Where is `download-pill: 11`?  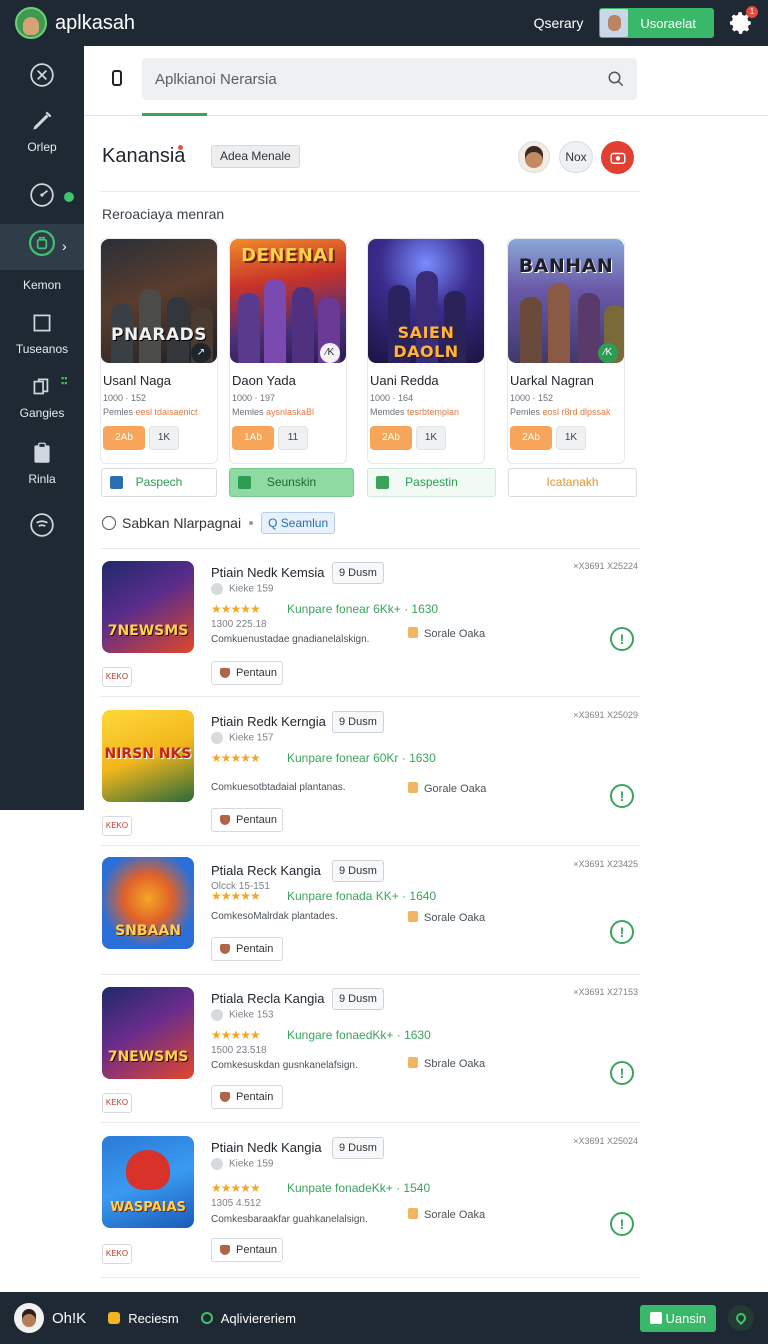
download-pill: 11 is located at coordinates (293, 438).